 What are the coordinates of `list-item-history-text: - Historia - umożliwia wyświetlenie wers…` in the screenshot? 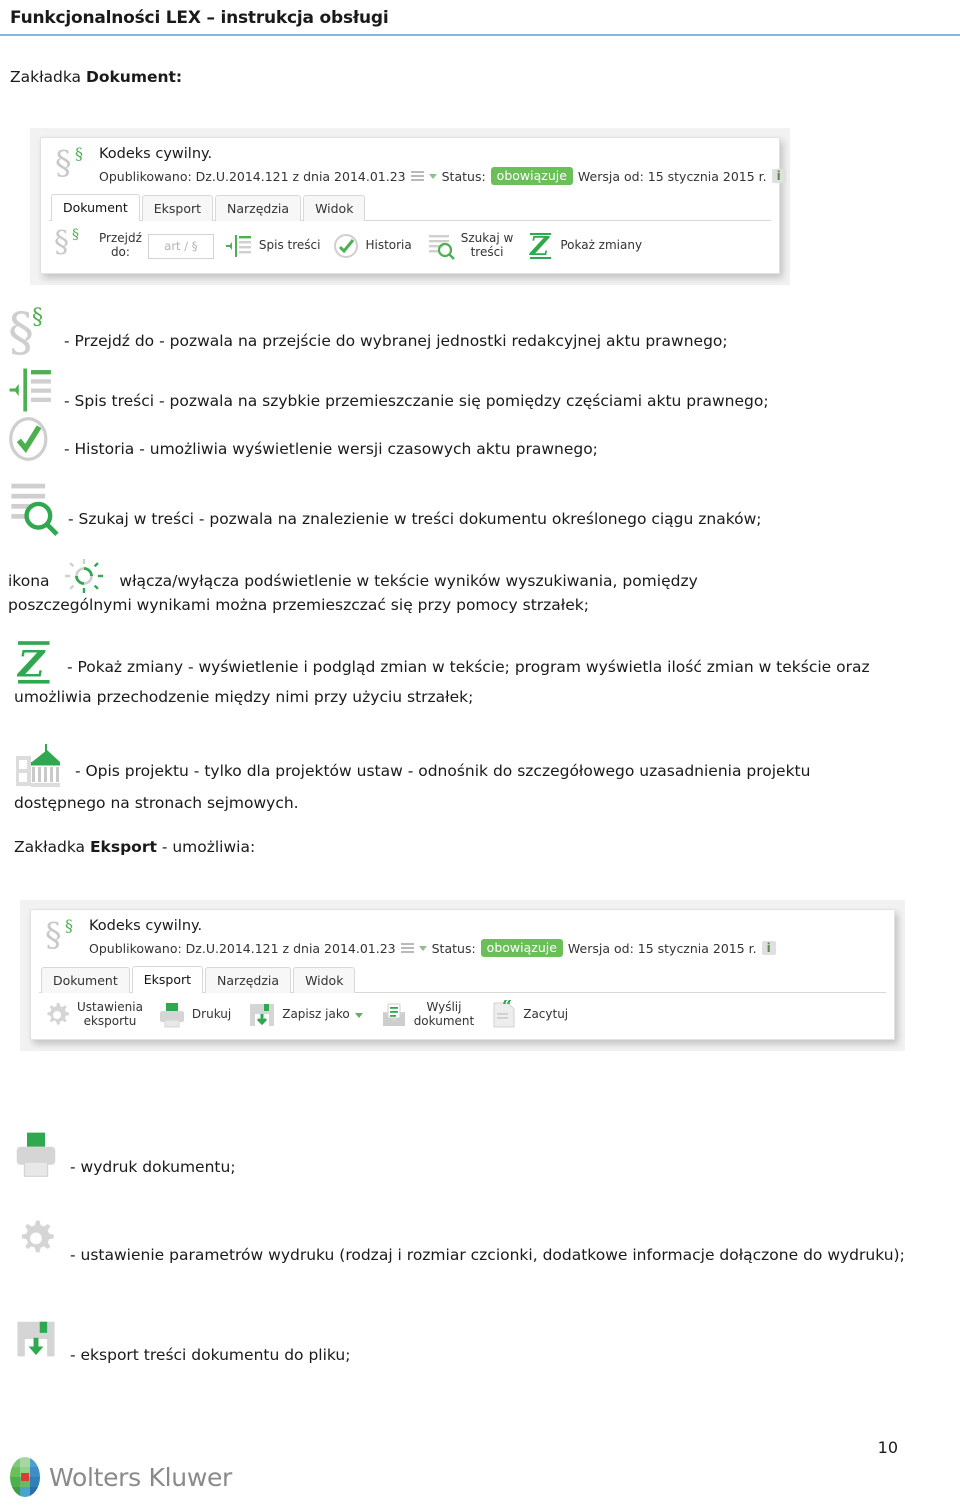 It's located at (331, 449).